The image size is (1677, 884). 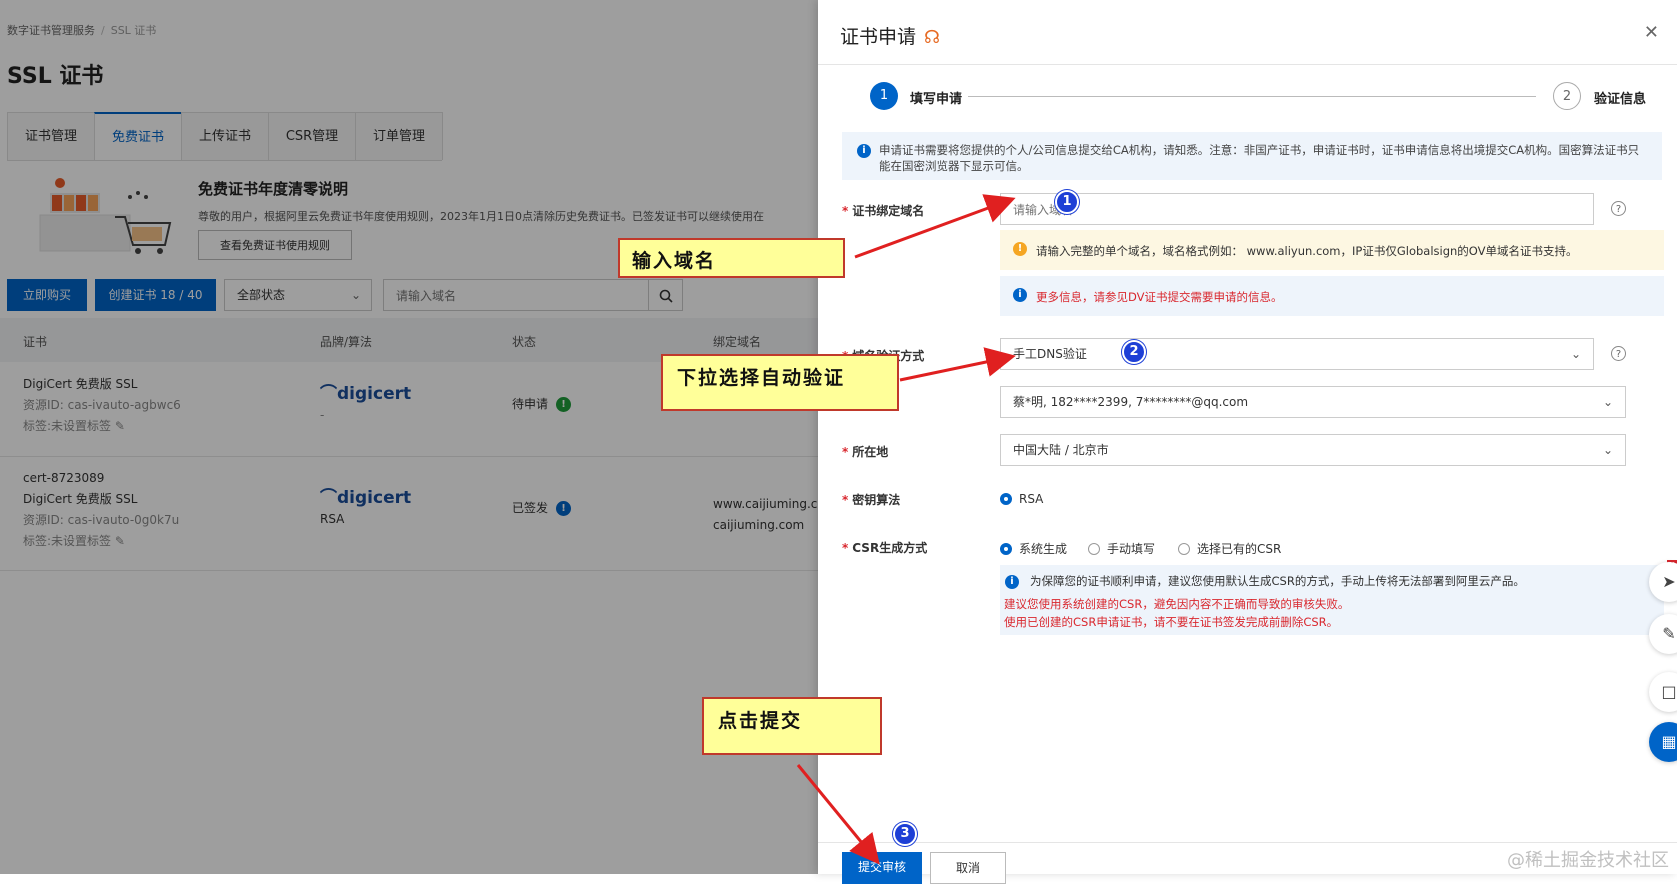 What do you see at coordinates (1247, 64) in the screenshot?
I see `divider` at bounding box center [1247, 64].